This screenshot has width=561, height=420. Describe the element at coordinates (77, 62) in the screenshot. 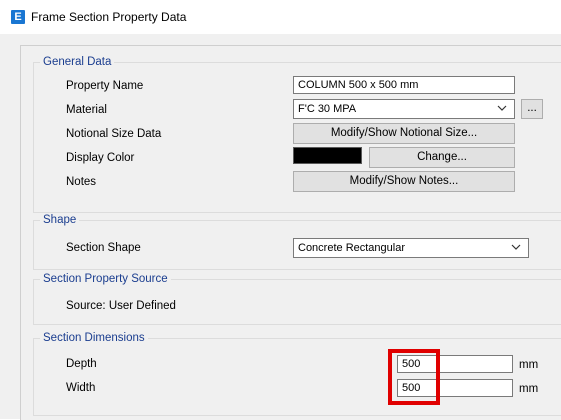

I see `general-data-title: General Data` at that location.